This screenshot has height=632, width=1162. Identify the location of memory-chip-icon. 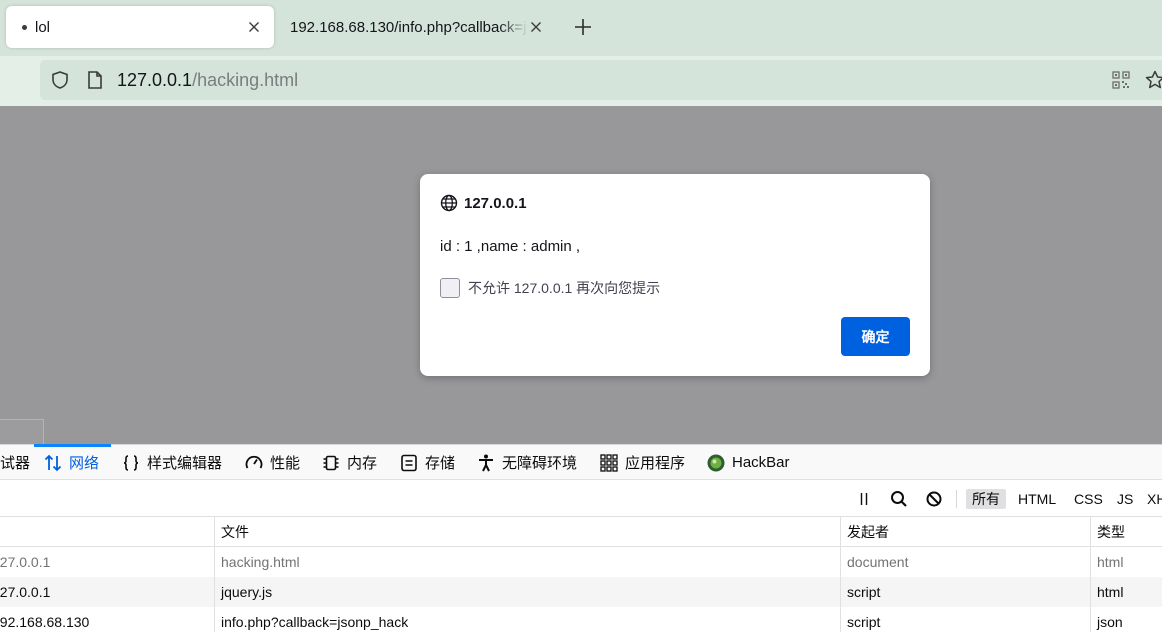
(331, 462).